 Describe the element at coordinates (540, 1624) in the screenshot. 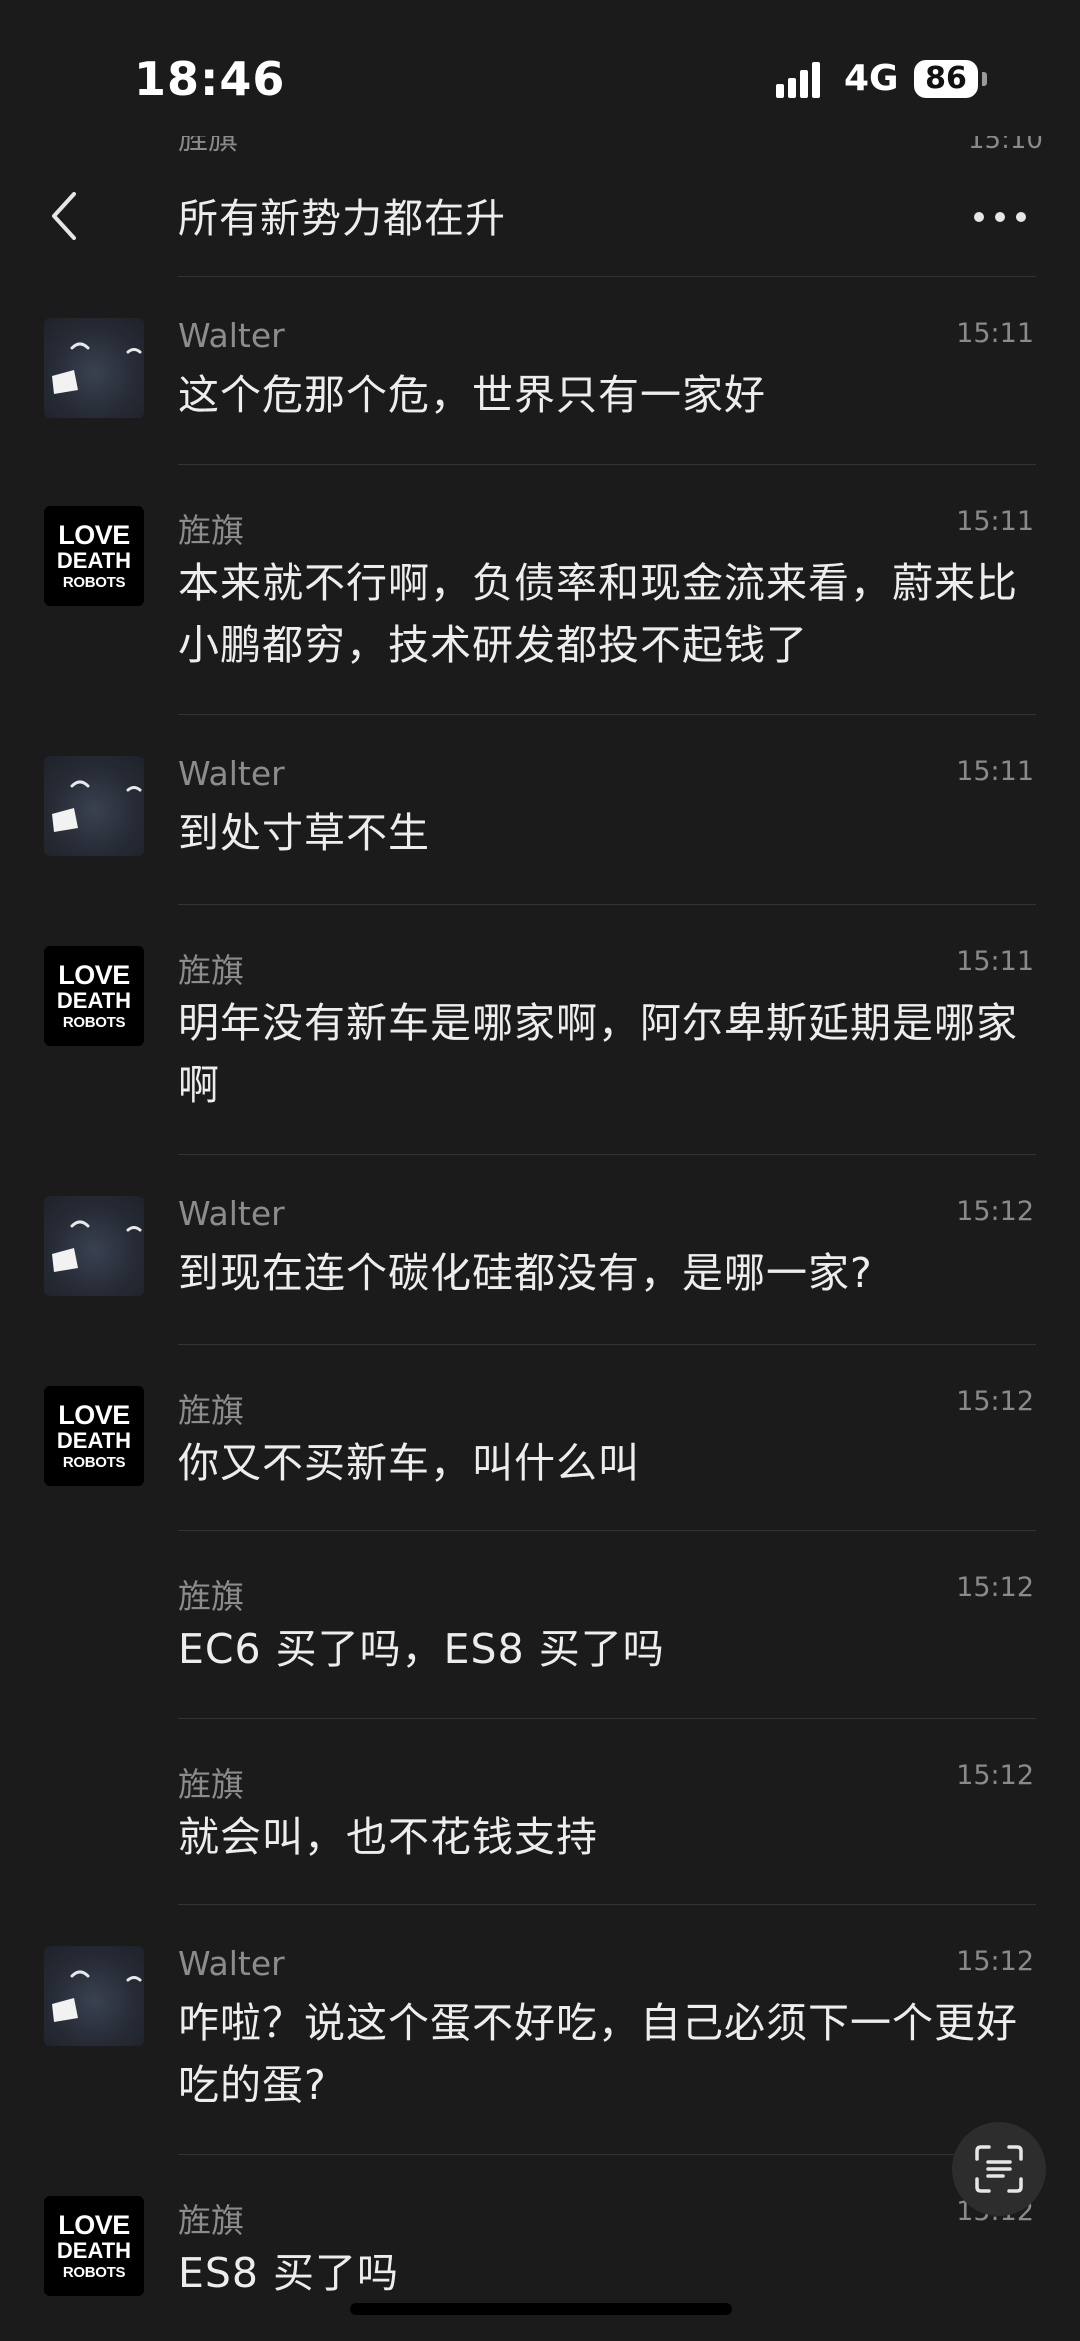

I see `message-item: 旌旗 15:12 EC6 买了吗，ES8 买了吗` at that location.